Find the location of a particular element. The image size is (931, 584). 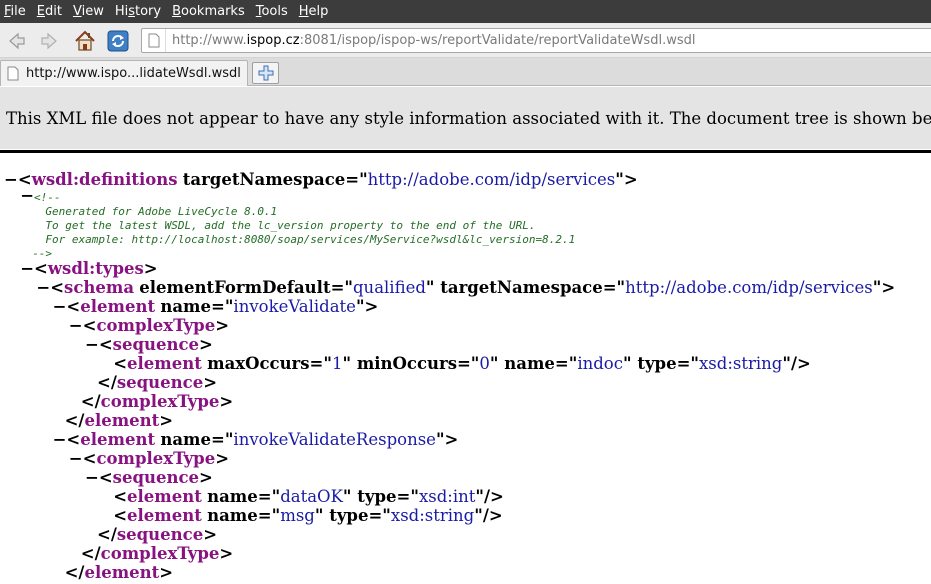

url-prefix: http://www. is located at coordinates (209, 40).